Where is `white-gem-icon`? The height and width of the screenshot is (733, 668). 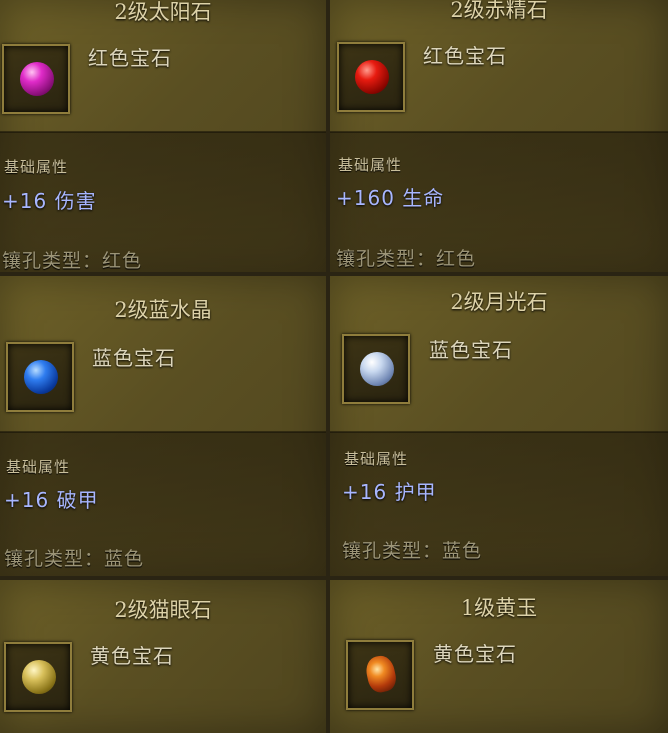
white-gem-icon is located at coordinates (377, 369).